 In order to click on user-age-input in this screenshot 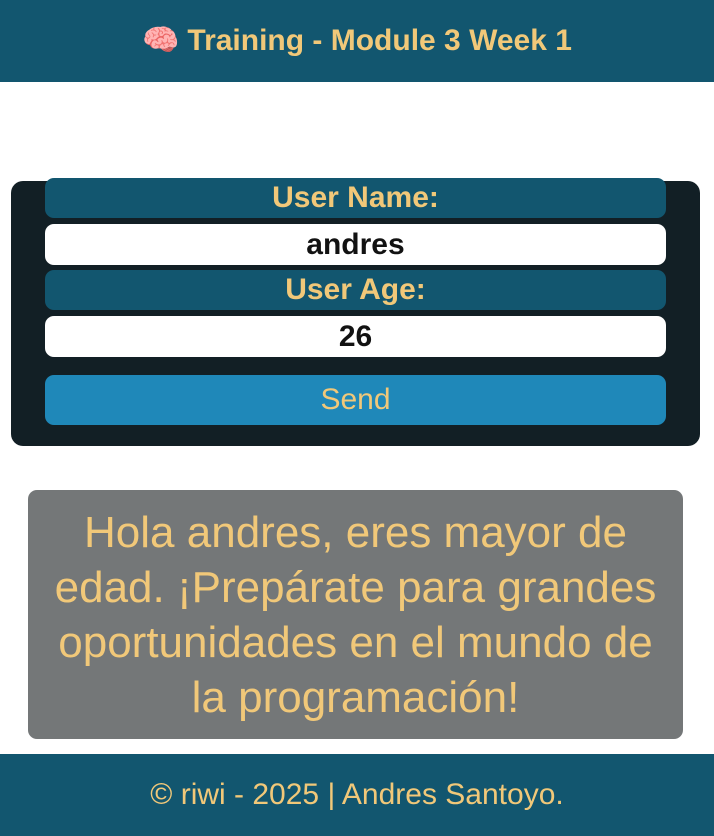, I will do `click(355, 336)`.